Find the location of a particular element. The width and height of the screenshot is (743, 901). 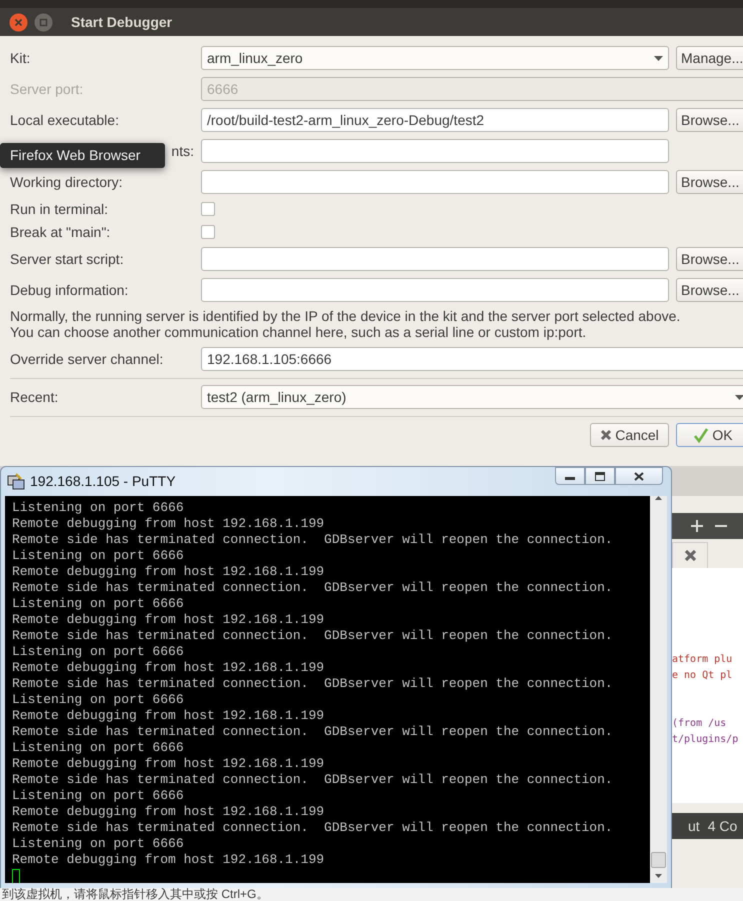

plus-icon is located at coordinates (697, 526).